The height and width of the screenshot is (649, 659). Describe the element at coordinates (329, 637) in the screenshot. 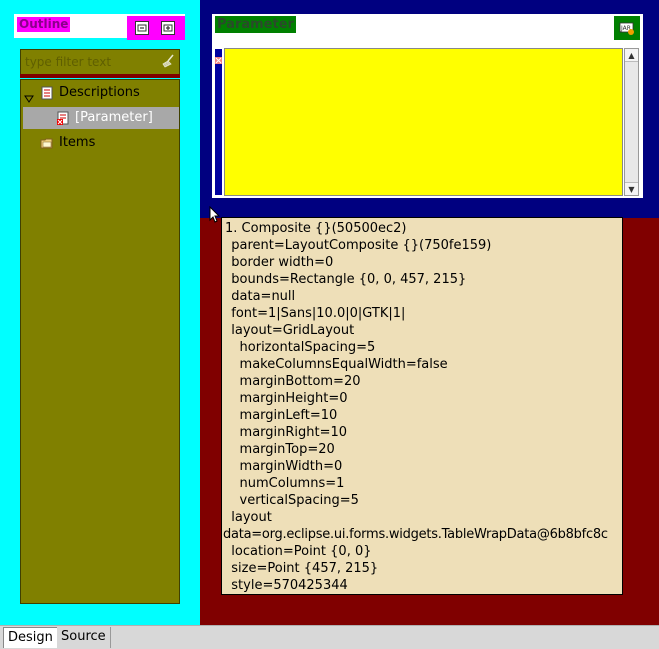

I see `editor-tab-bar: Design Source` at that location.